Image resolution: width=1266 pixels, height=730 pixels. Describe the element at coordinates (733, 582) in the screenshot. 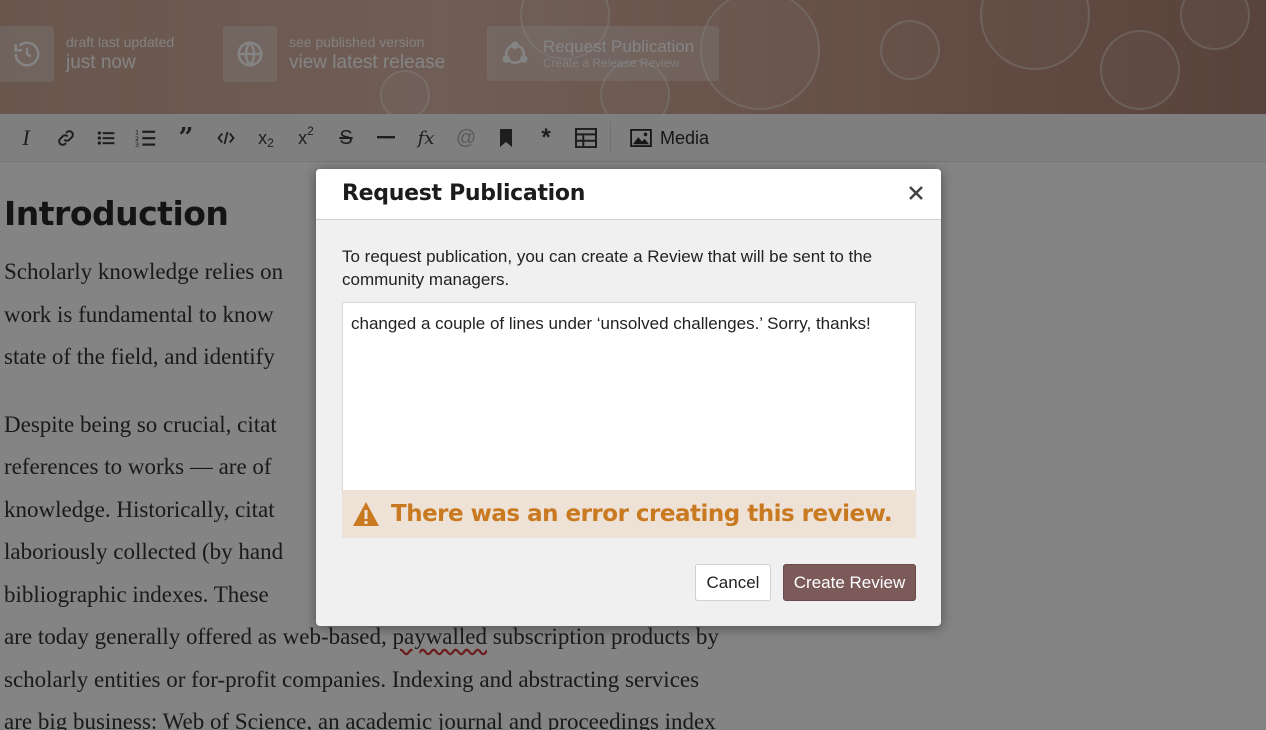

I see `cancel-button: Cancel` at that location.